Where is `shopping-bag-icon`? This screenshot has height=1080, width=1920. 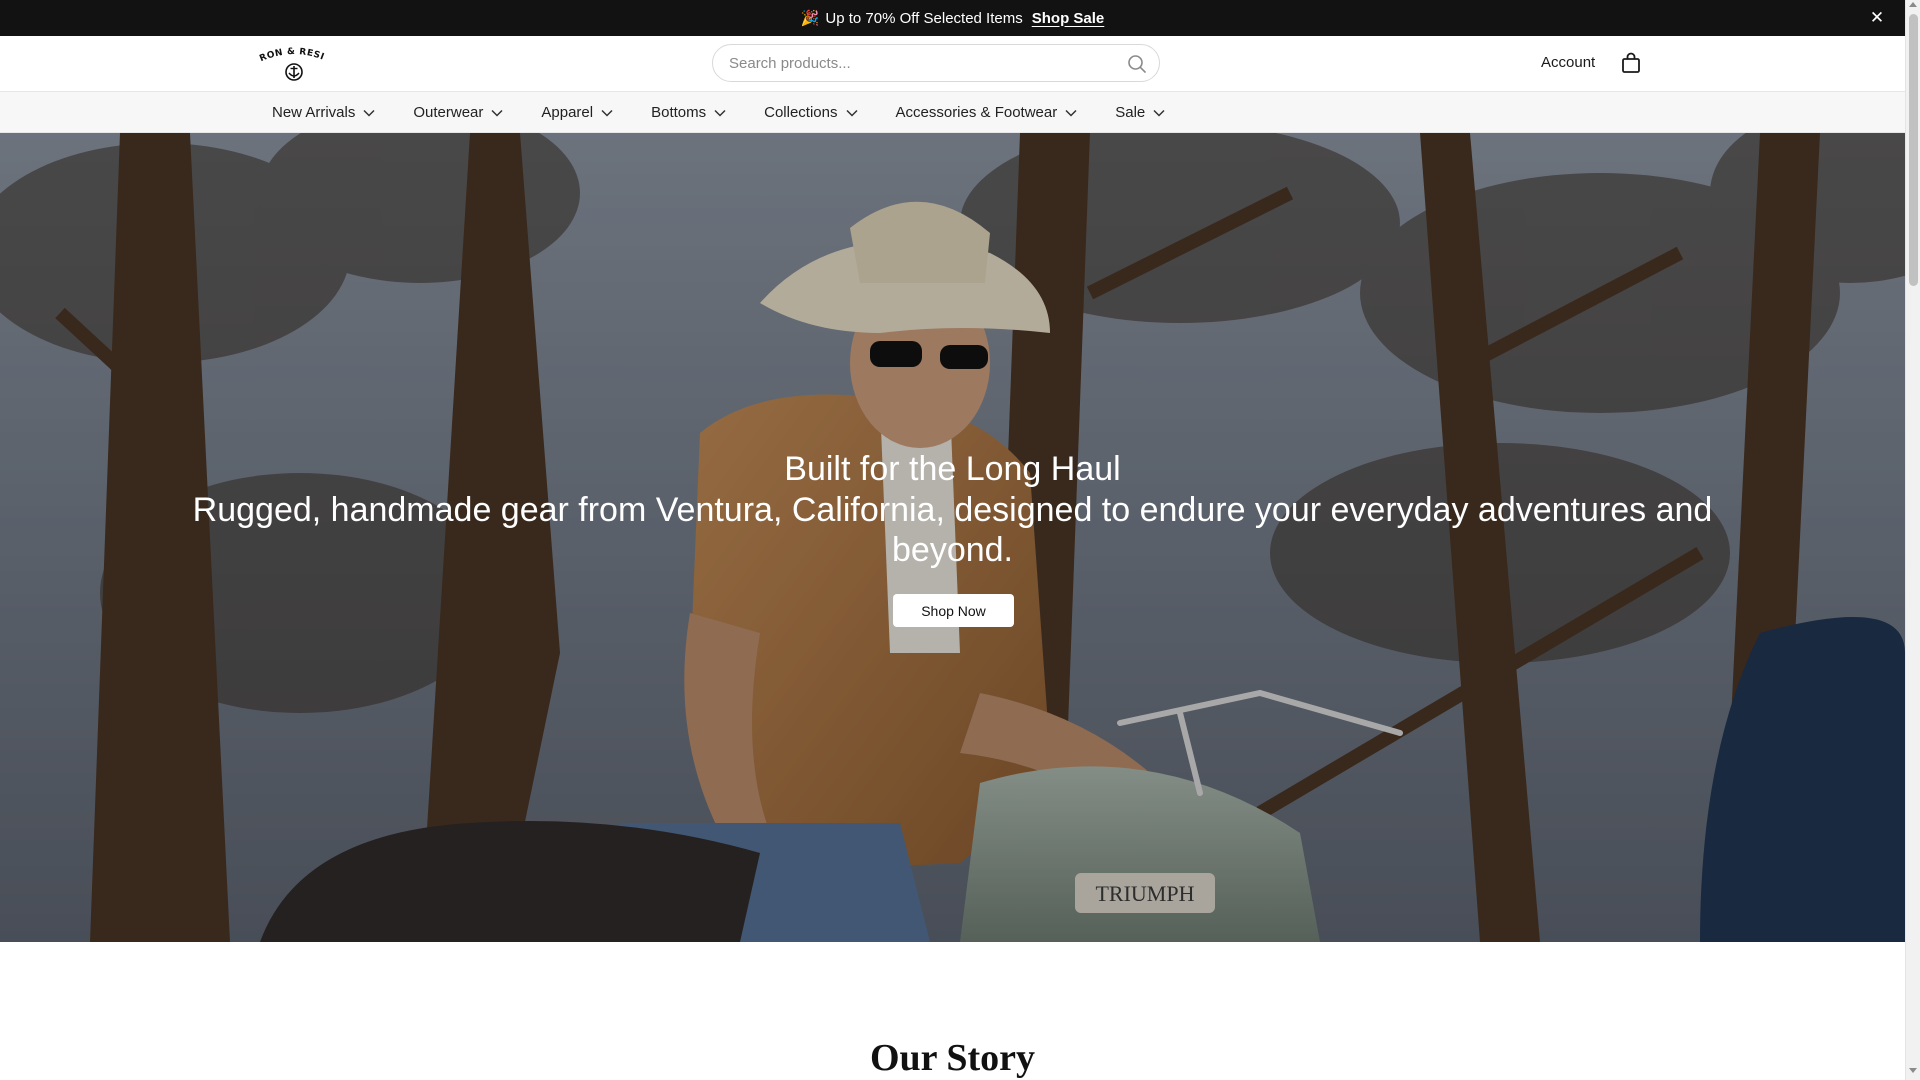 shopping-bag-icon is located at coordinates (1631, 63).